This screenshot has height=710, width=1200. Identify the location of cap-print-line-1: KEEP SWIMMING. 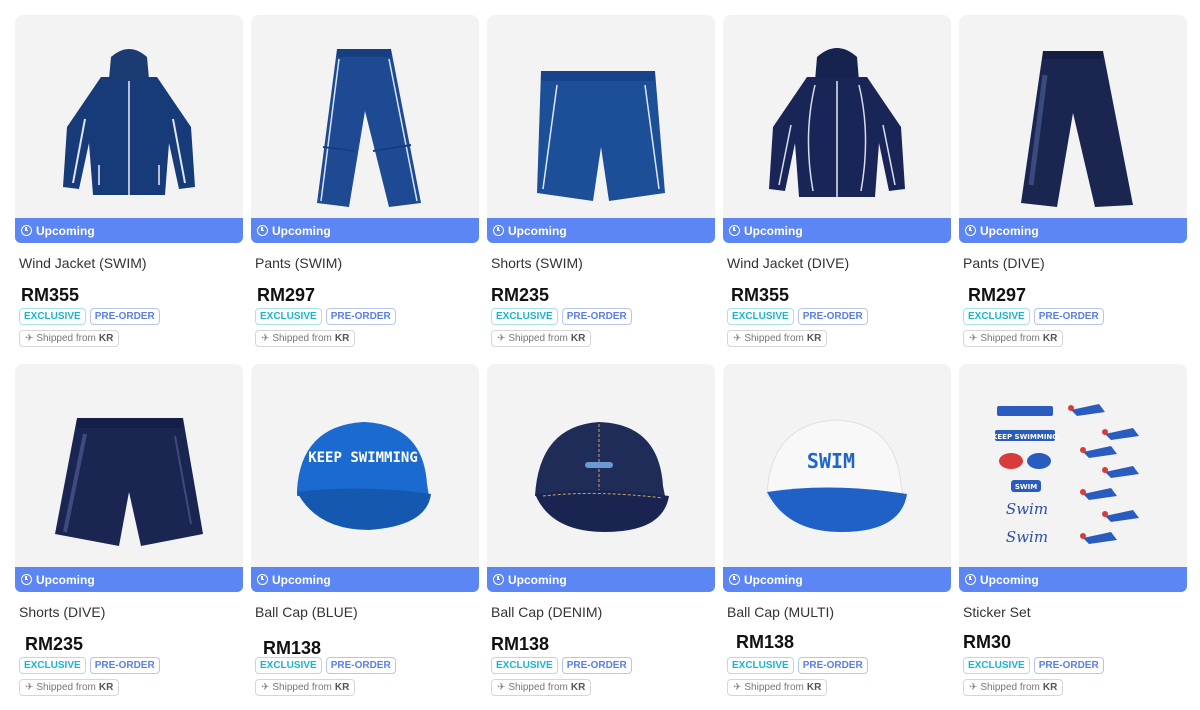
(363, 458).